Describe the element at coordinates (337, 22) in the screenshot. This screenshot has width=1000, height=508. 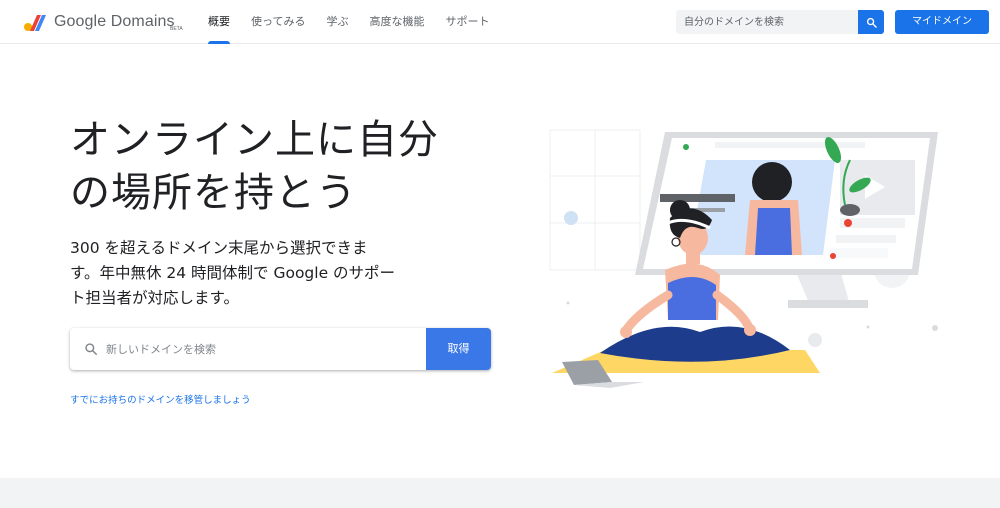
I see `nav-tab-learn: 学ぶ` at that location.